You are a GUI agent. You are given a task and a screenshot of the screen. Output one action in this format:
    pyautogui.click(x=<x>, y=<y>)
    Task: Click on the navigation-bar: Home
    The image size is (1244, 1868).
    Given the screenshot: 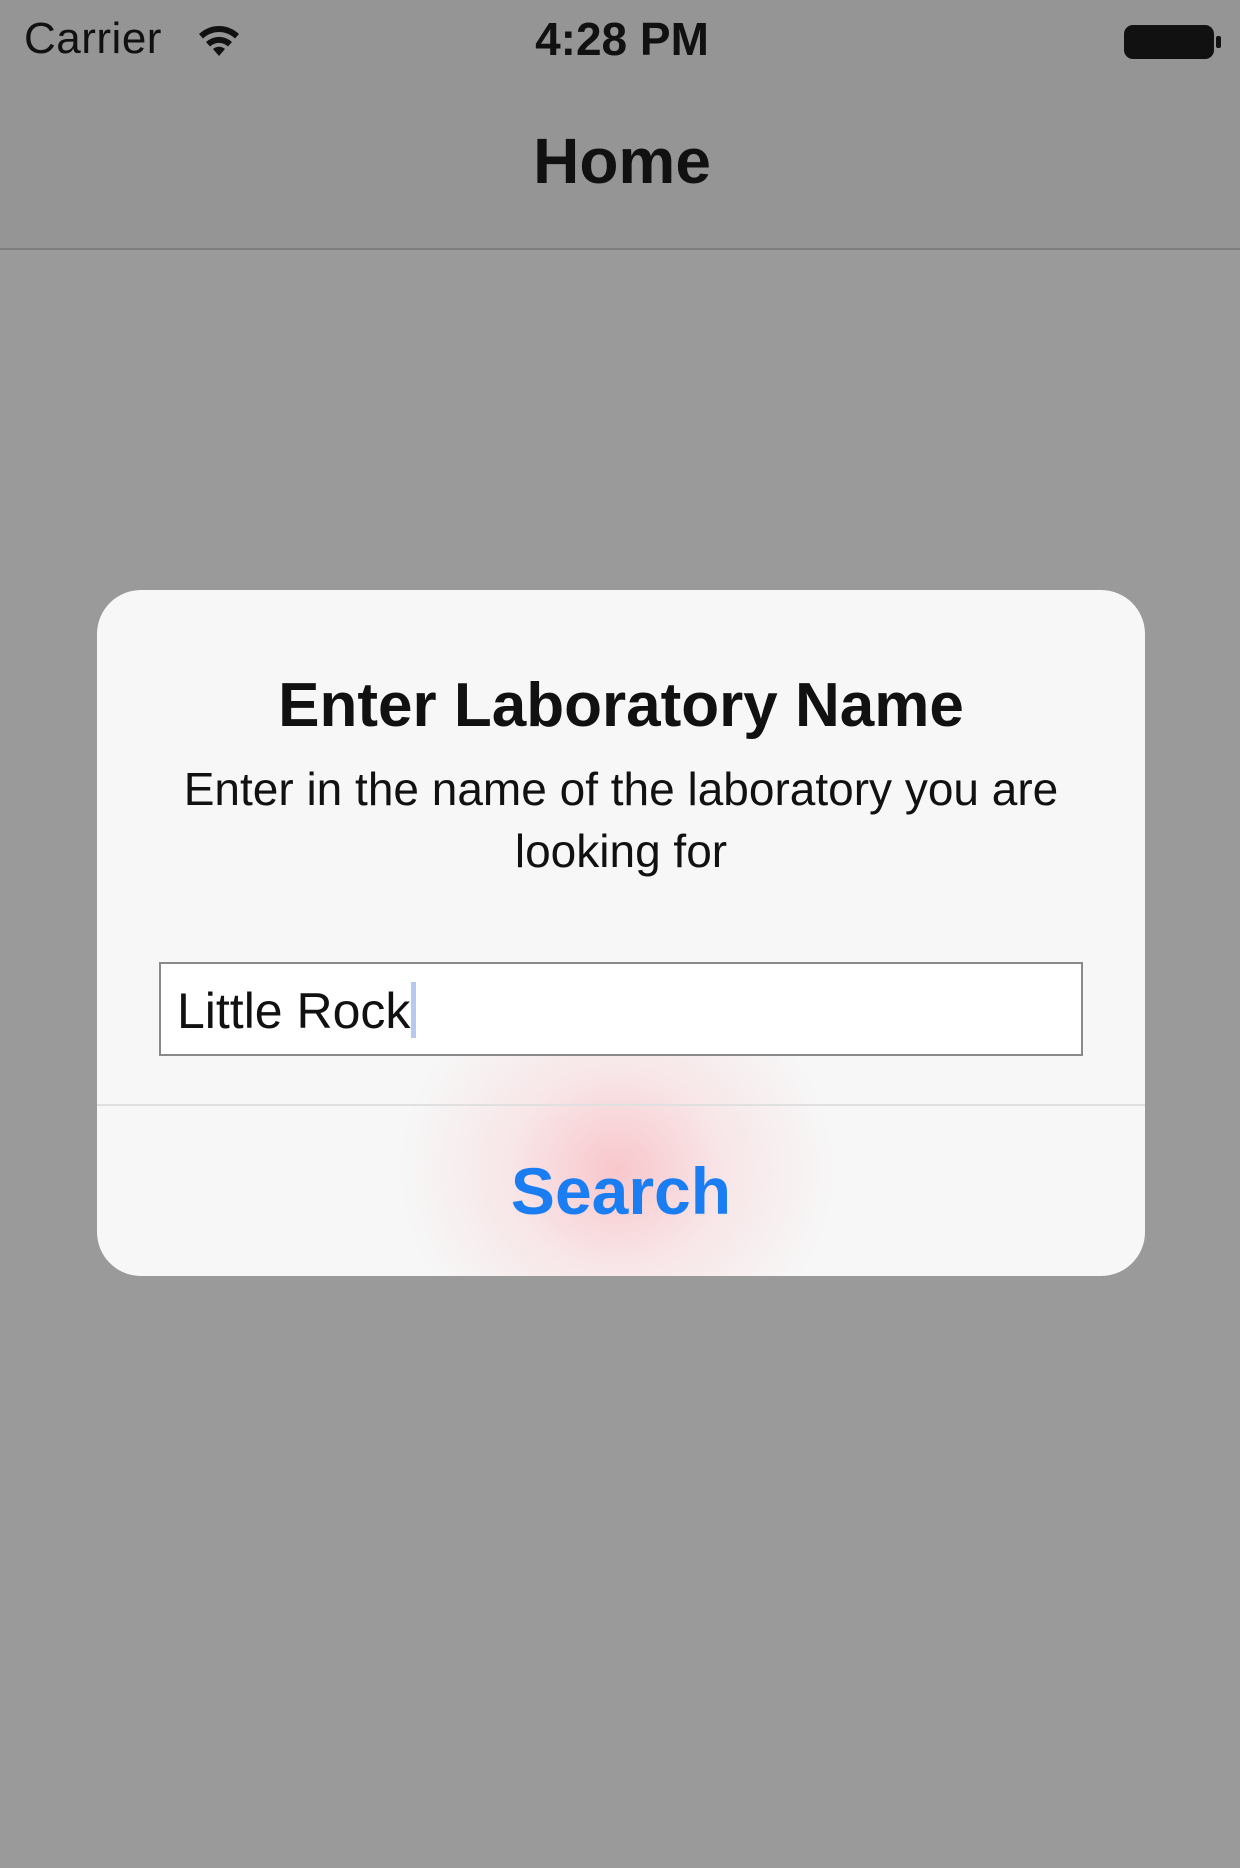 What is the action you would take?
    pyautogui.click(x=622, y=165)
    